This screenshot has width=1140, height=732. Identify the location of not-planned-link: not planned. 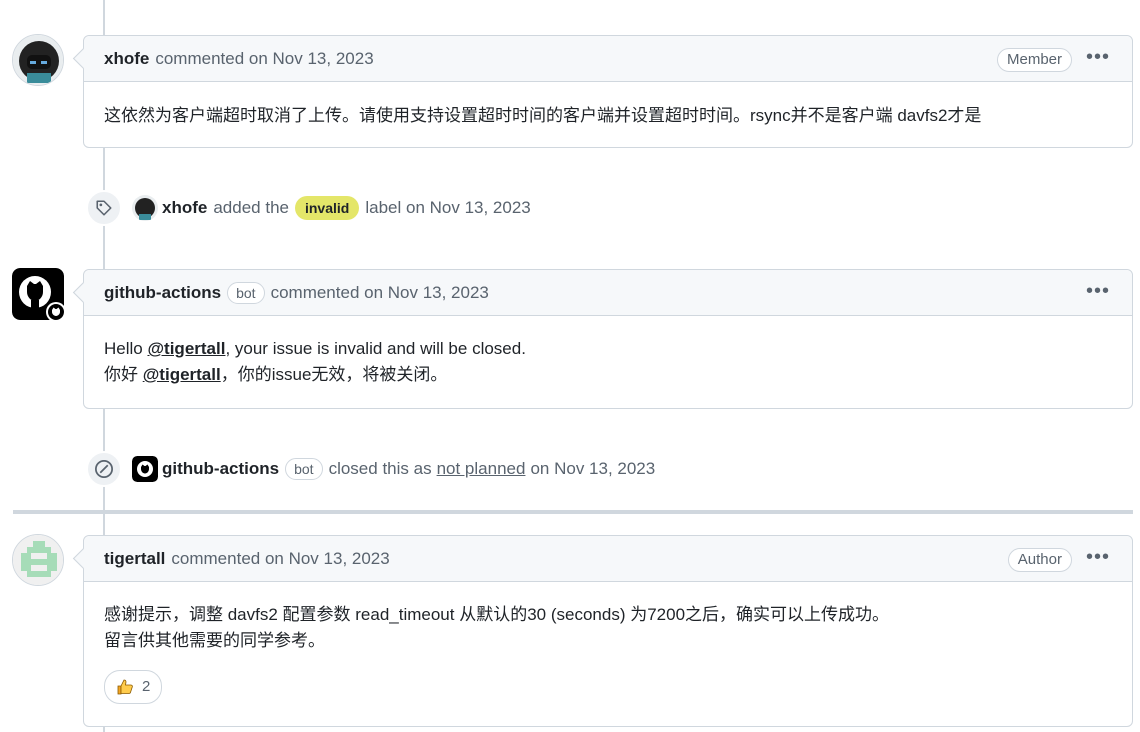
(481, 469).